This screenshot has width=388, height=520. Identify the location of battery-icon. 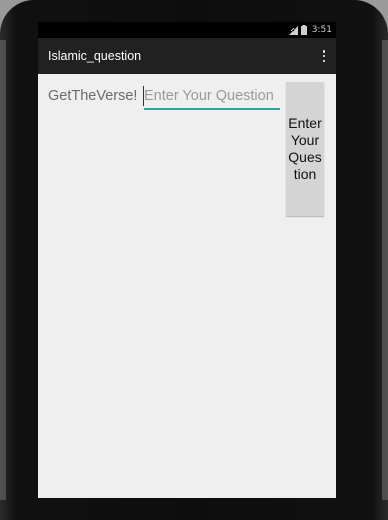
(303, 30).